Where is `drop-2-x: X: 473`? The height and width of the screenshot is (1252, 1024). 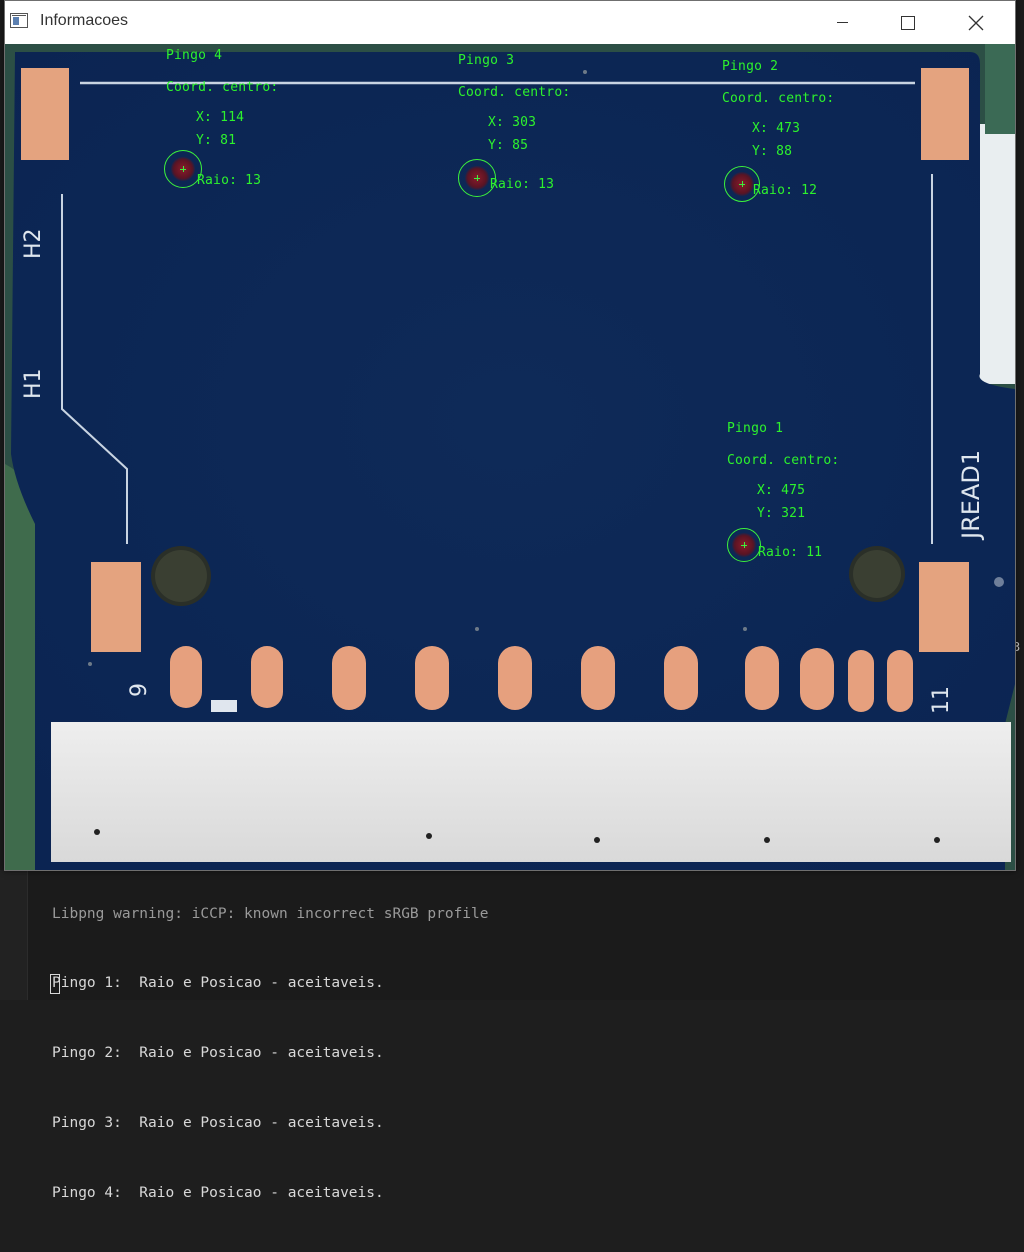
drop-2-x: X: 473 is located at coordinates (776, 128).